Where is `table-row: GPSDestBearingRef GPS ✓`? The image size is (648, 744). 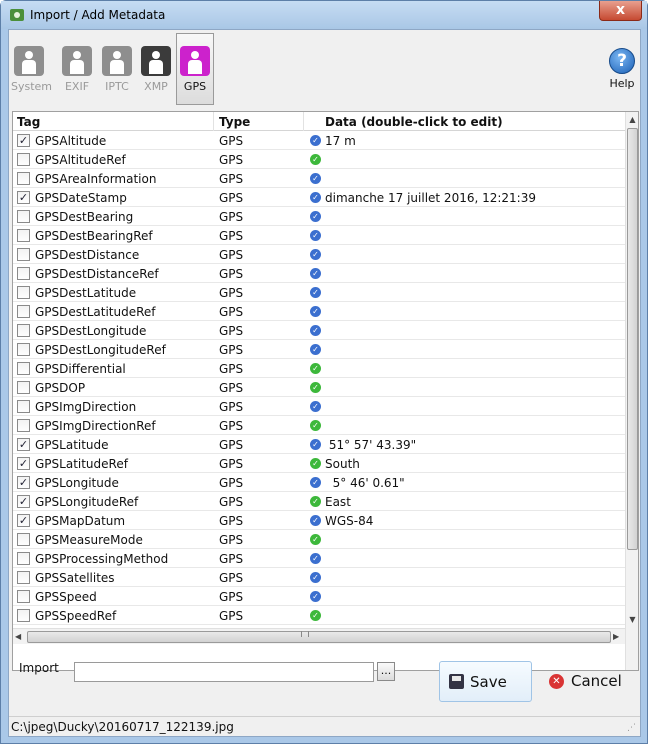
table-row: GPSDestBearingRef GPS ✓ is located at coordinates (319, 235).